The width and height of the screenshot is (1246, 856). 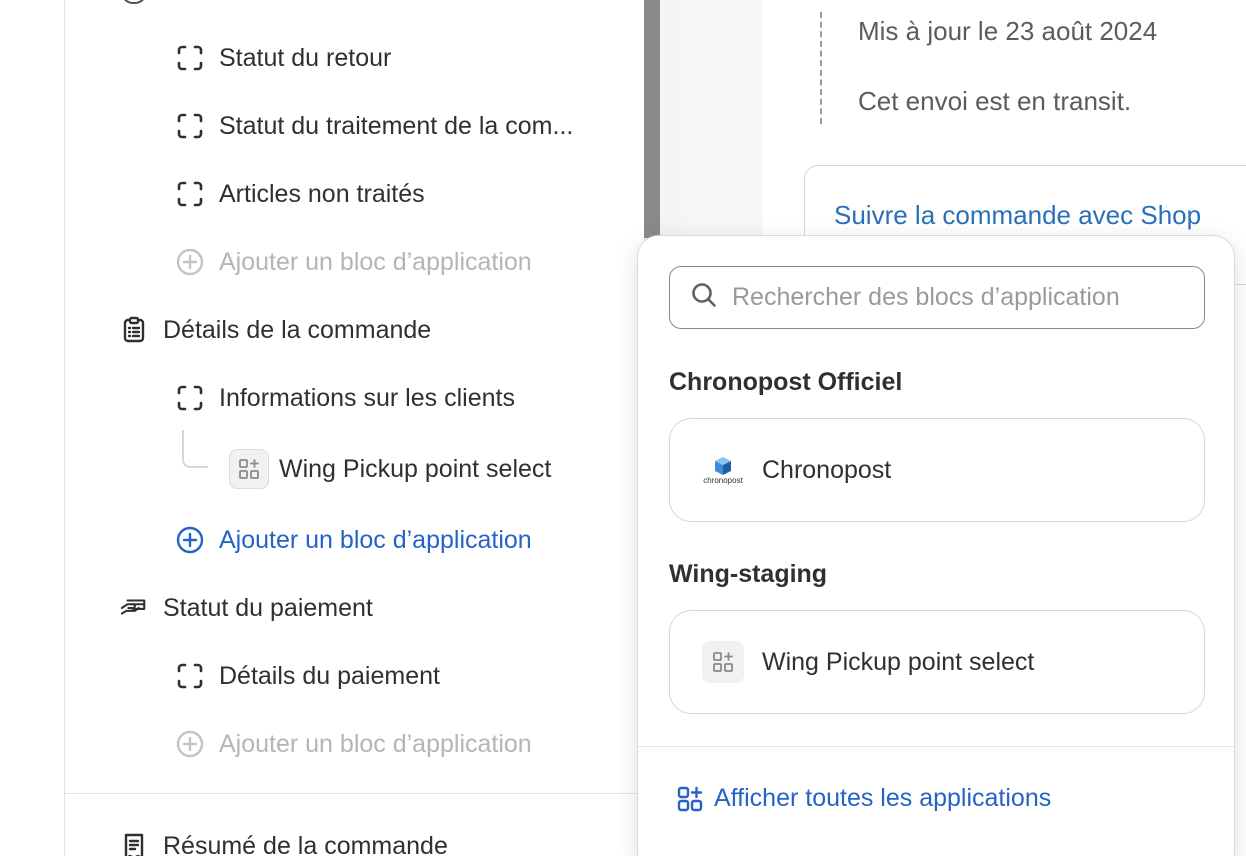 I want to click on add-app-block-button-active: Ajouter un bloc d’application, so click(x=354, y=540).